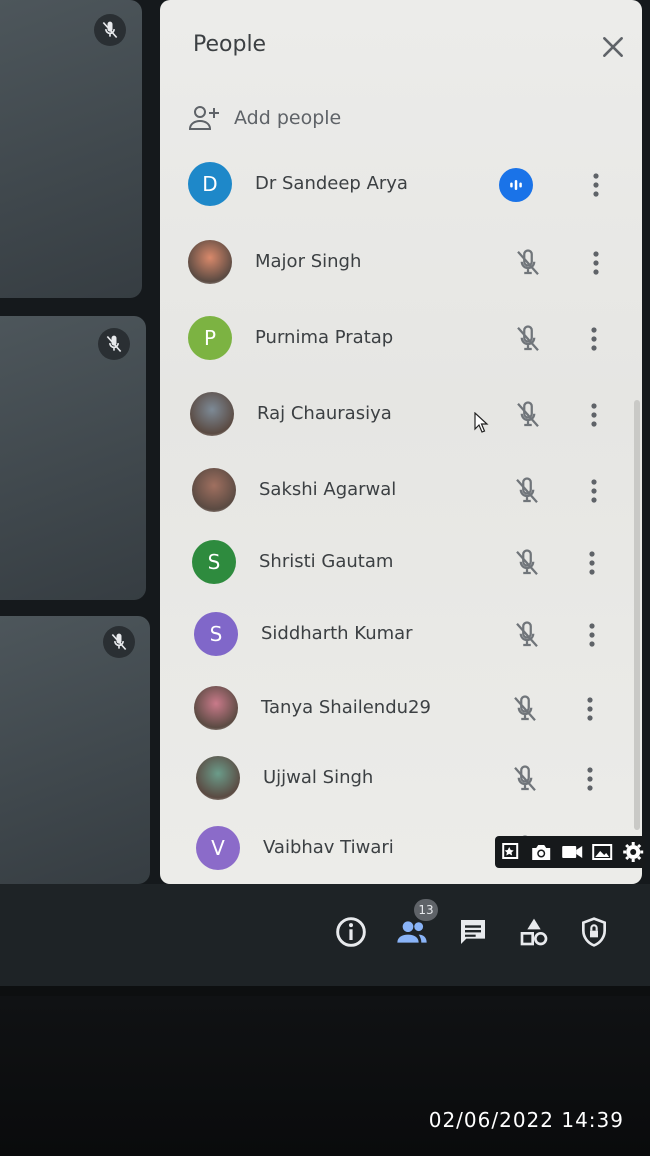 The image size is (650, 1156). I want to click on participant-row: Ujjwal Singh, so click(406, 781).